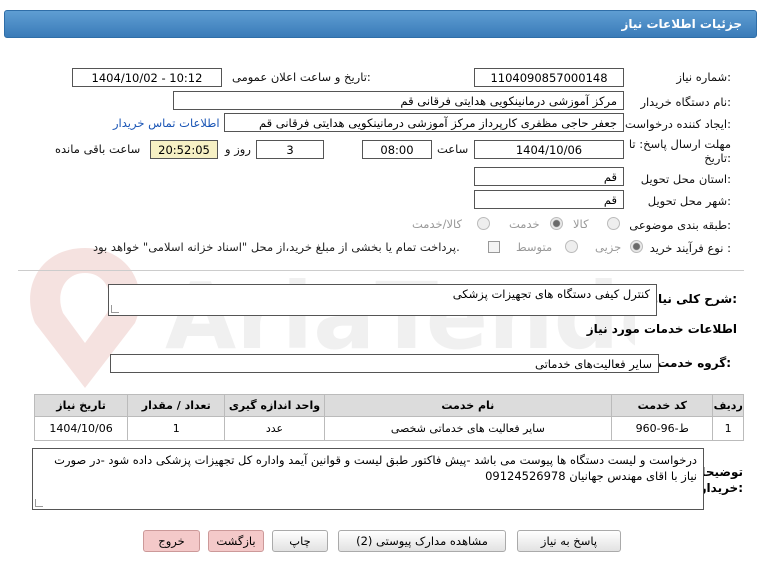  What do you see at coordinates (680, 225) in the screenshot?
I see `category-label: طبقه بندی موضوعی:` at bounding box center [680, 225].